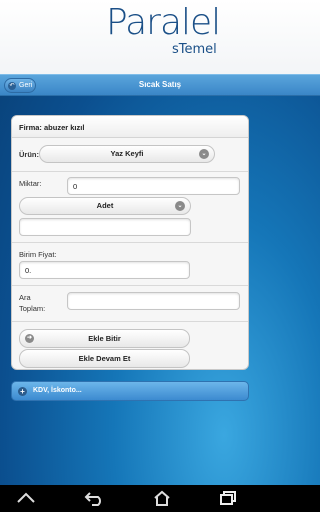 This screenshot has width=320, height=512. I want to click on nav-home-button, so click(162, 498).